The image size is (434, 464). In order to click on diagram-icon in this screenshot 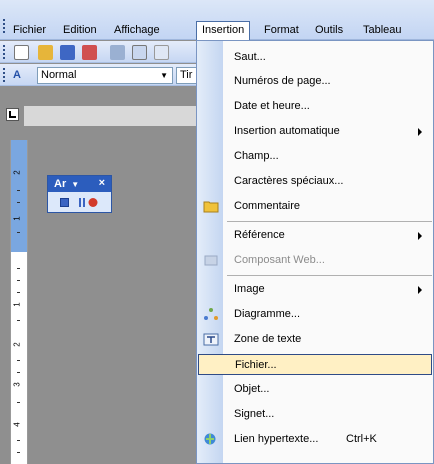, I will do `click(211, 314)`.